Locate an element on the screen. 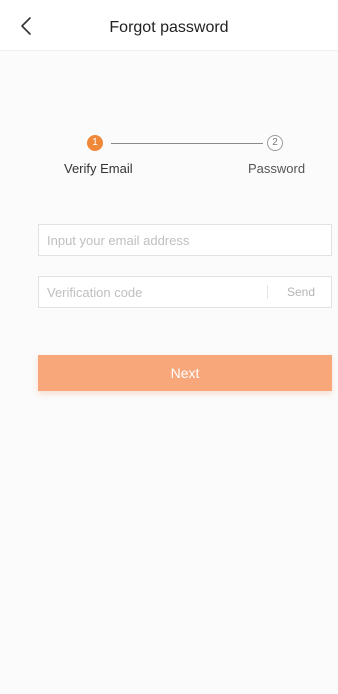 The height and width of the screenshot is (694, 338). verification-code-input is located at coordinates (153, 292).